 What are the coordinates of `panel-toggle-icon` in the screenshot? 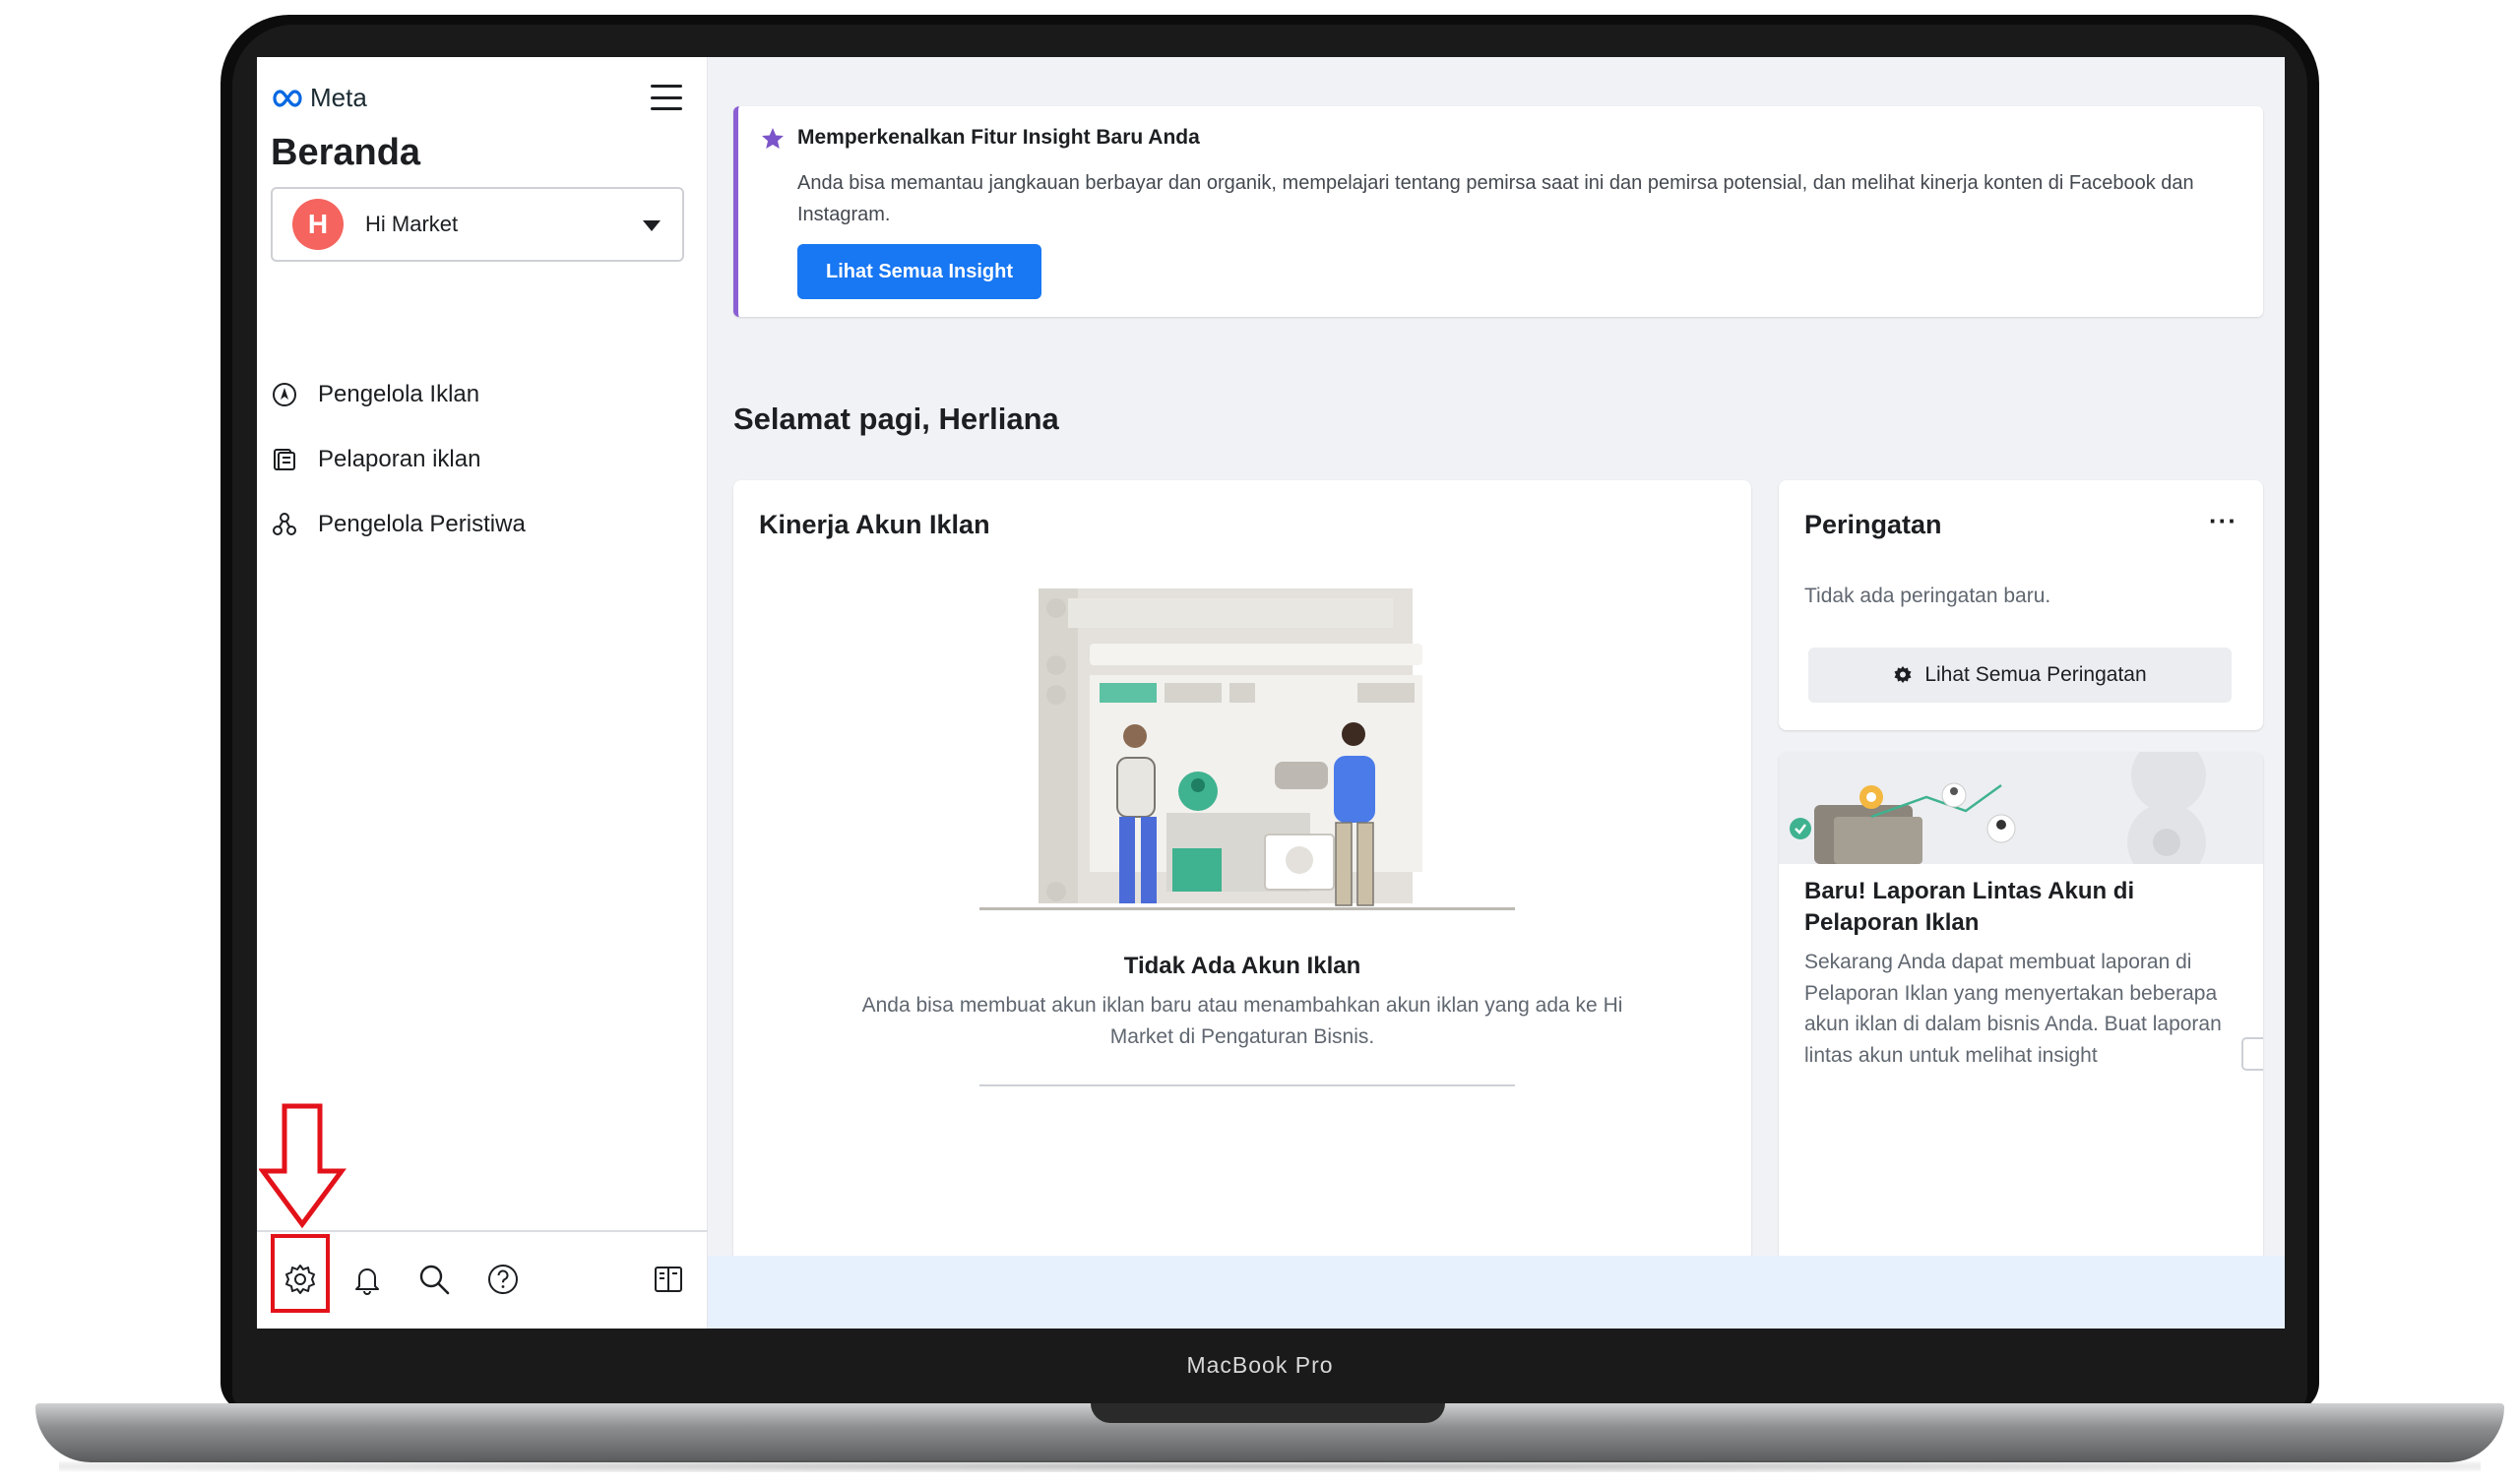 It's located at (668, 1279).